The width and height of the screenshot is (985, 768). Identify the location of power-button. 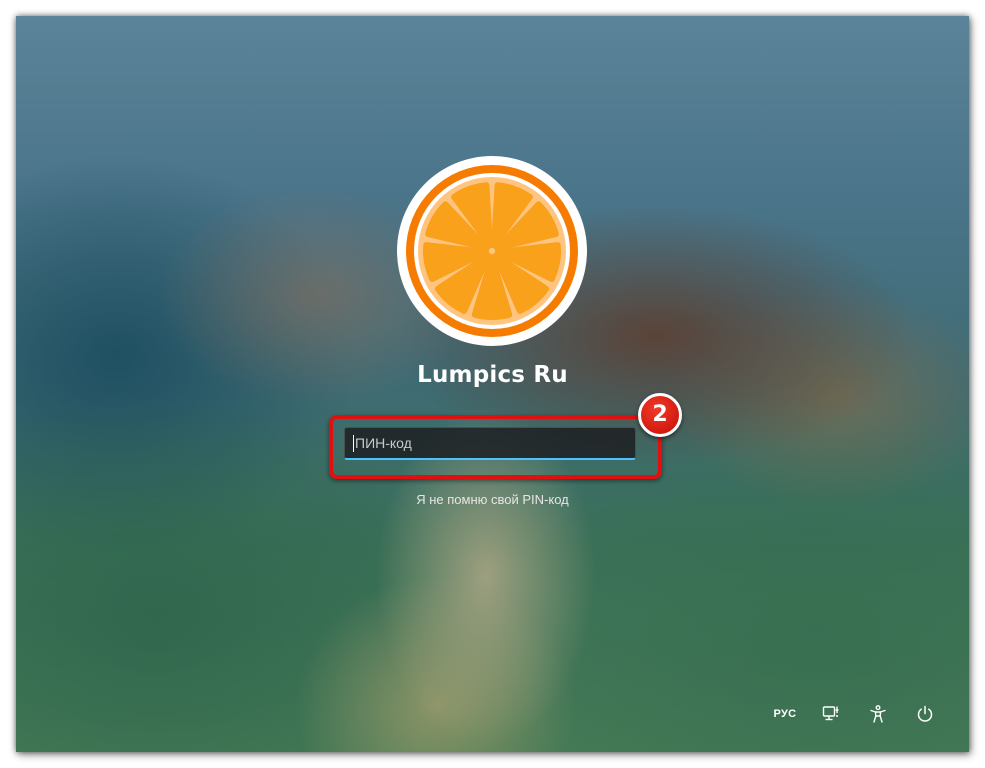
(925, 714).